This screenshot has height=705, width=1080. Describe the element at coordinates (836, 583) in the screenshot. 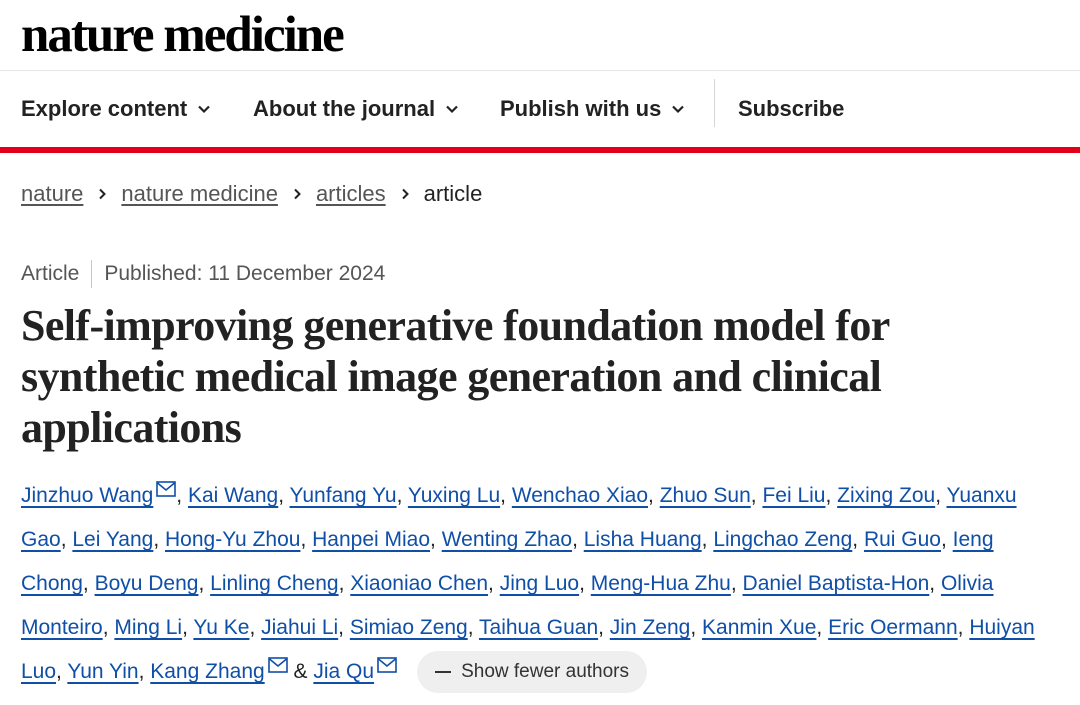

I see `author-link: Daniel Baptista-Hon` at that location.